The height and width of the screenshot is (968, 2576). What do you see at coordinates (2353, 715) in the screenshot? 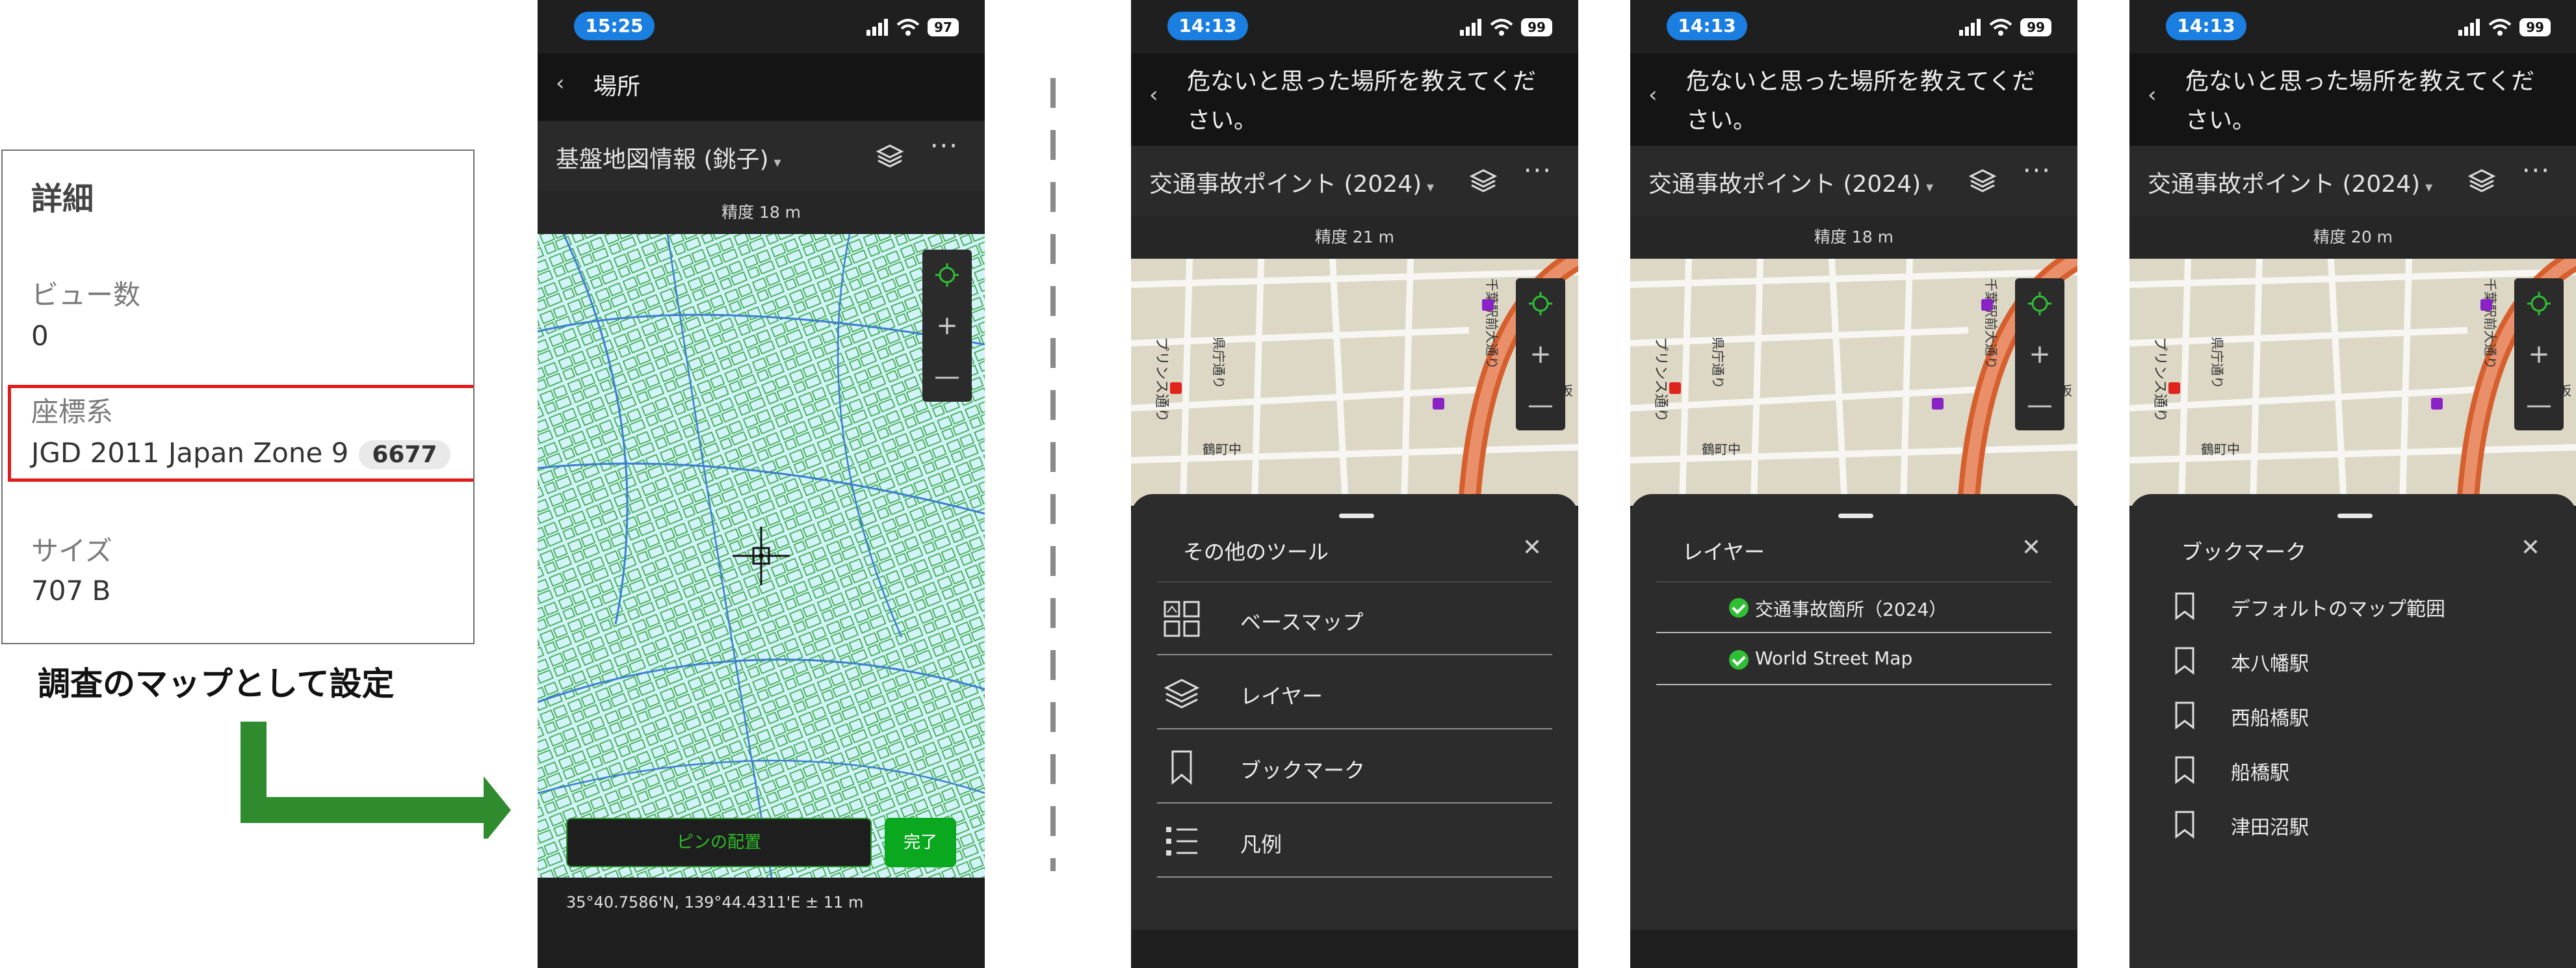
I see `bookmark-item: 西船橋駅` at bounding box center [2353, 715].